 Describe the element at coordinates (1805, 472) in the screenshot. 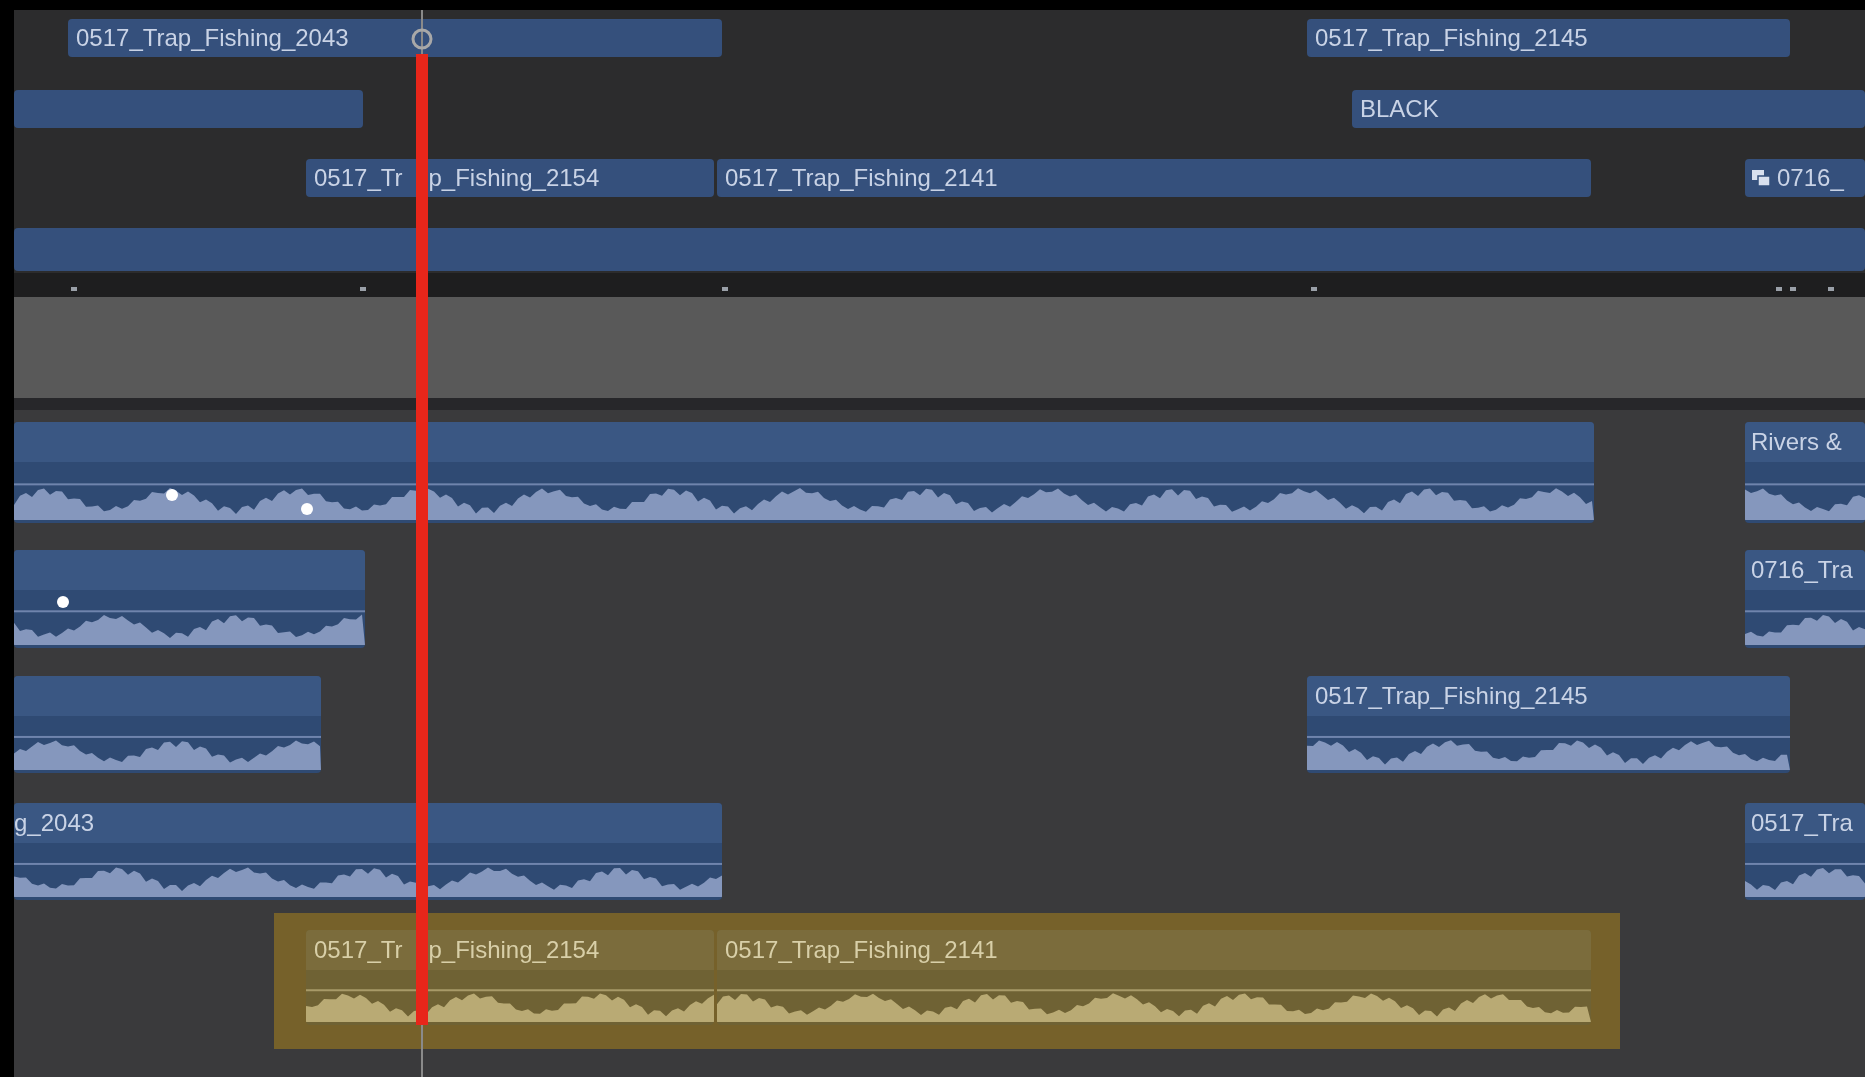

I see `audio-clip: Rivers &` at that location.